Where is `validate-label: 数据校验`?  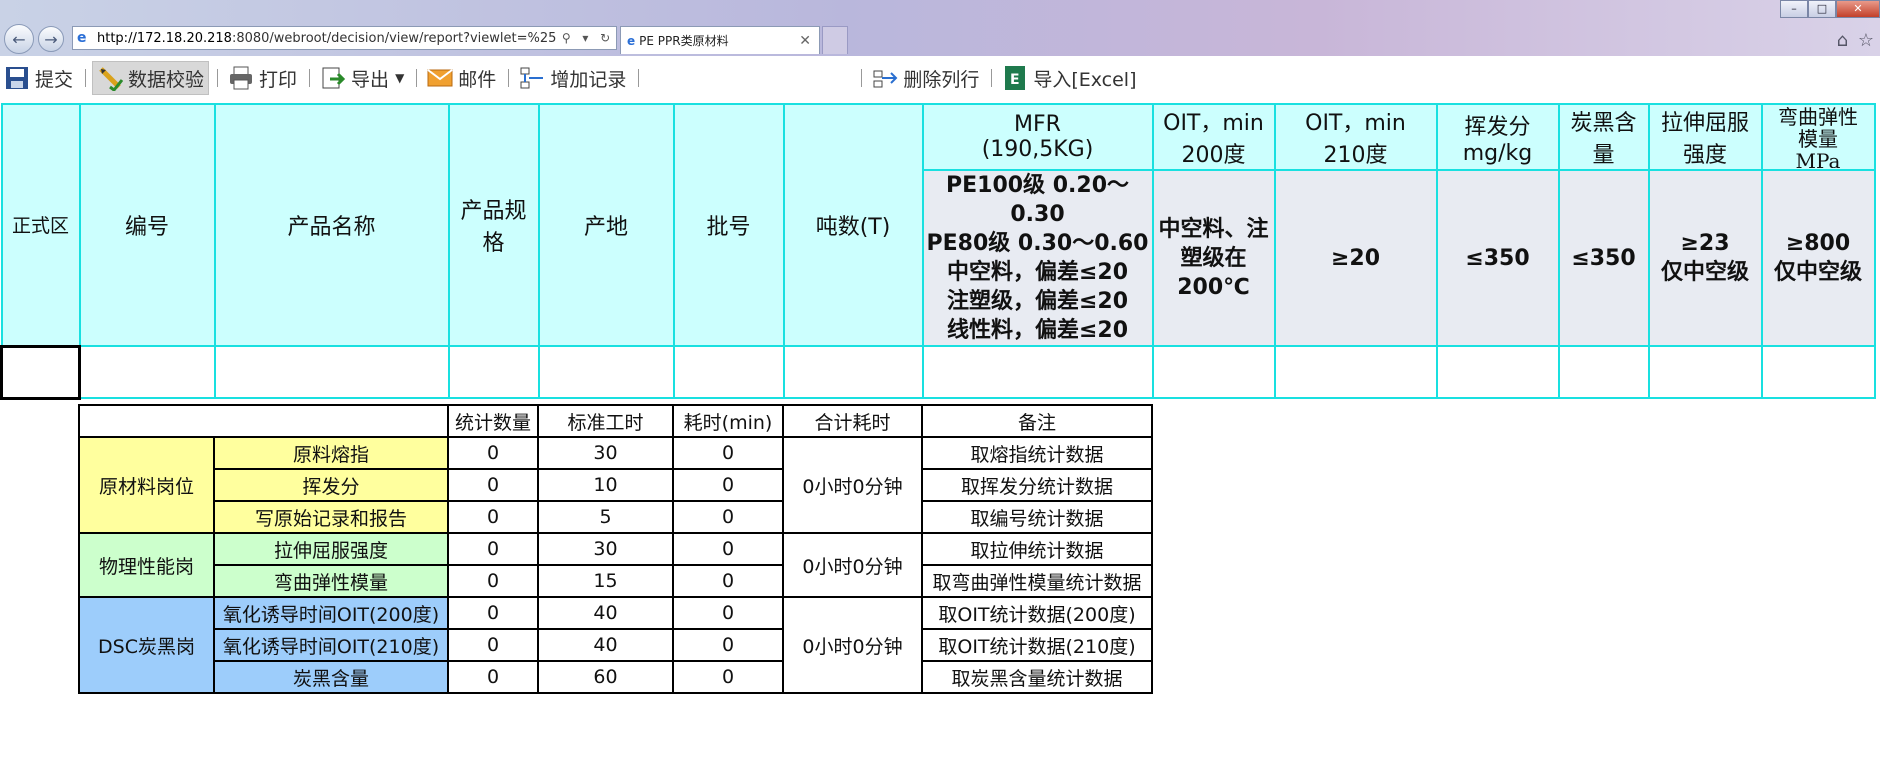
validate-label: 数据校验 is located at coordinates (166, 79).